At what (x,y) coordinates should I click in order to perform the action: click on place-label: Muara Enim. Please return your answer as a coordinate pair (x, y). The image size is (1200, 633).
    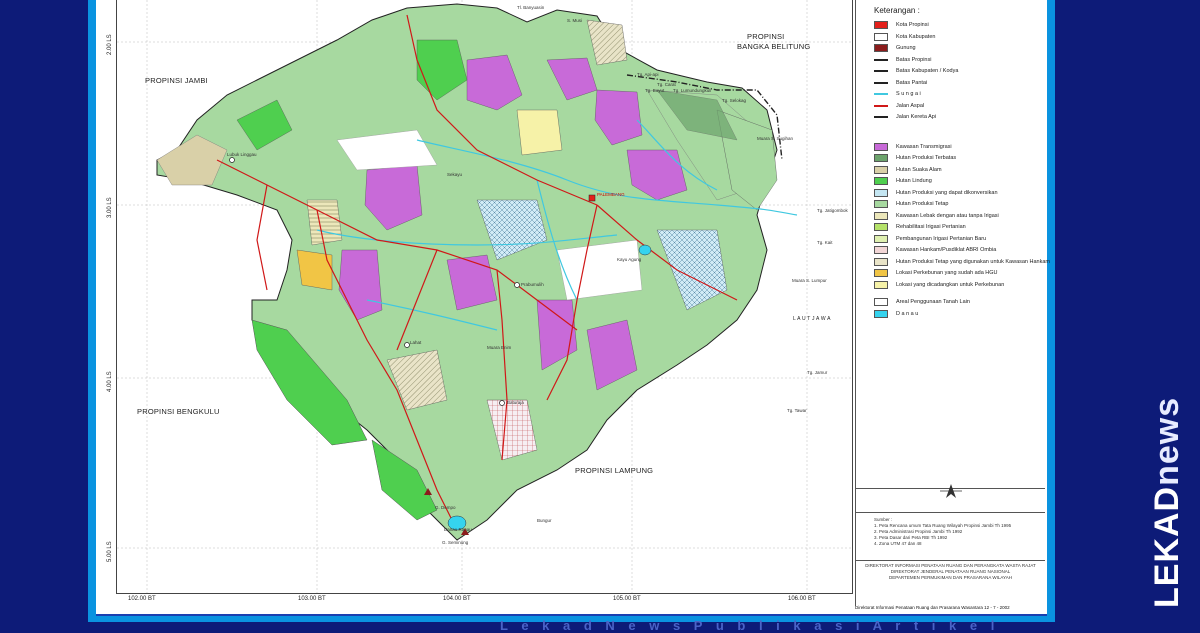
    Looking at the image, I should click on (499, 347).